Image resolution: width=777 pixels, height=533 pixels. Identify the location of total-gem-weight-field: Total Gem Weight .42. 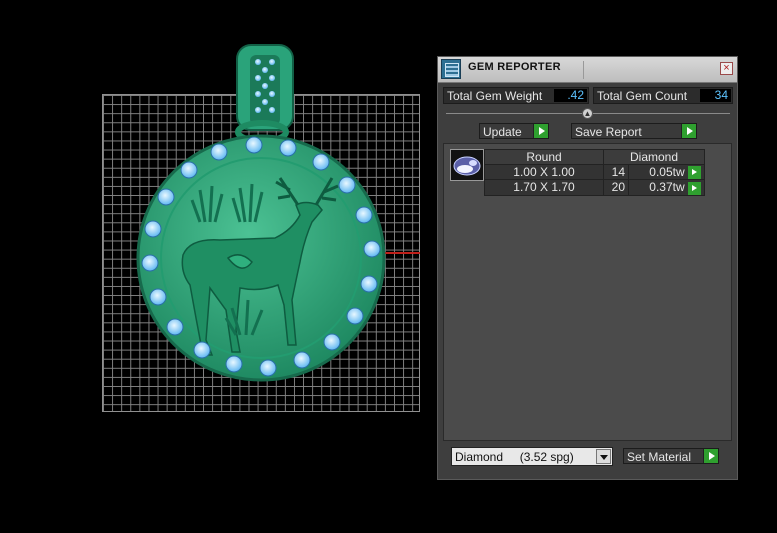
(516, 95).